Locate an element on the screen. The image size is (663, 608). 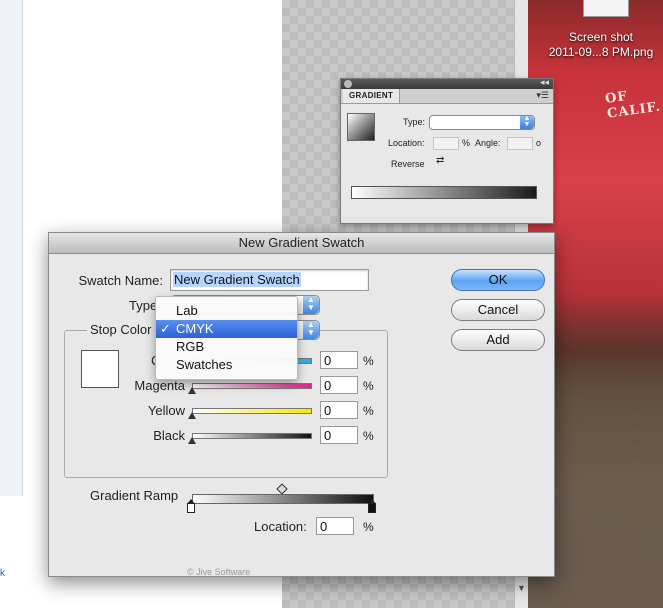
panel-tabbar: GRADIENT ▾☰ is located at coordinates (447, 96).